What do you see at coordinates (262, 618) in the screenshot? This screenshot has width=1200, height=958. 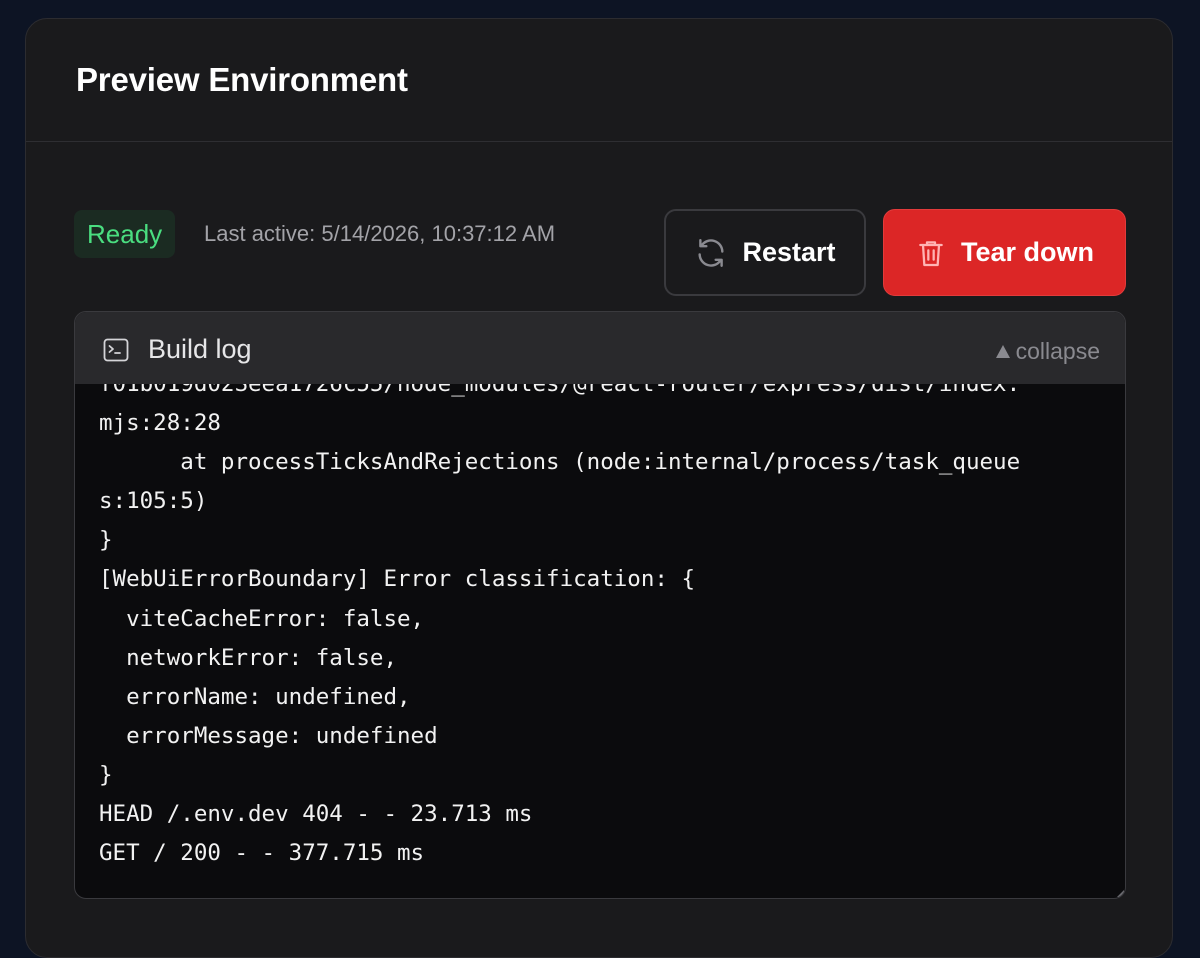 I see `log-line: viteCacheError: false,` at bounding box center [262, 618].